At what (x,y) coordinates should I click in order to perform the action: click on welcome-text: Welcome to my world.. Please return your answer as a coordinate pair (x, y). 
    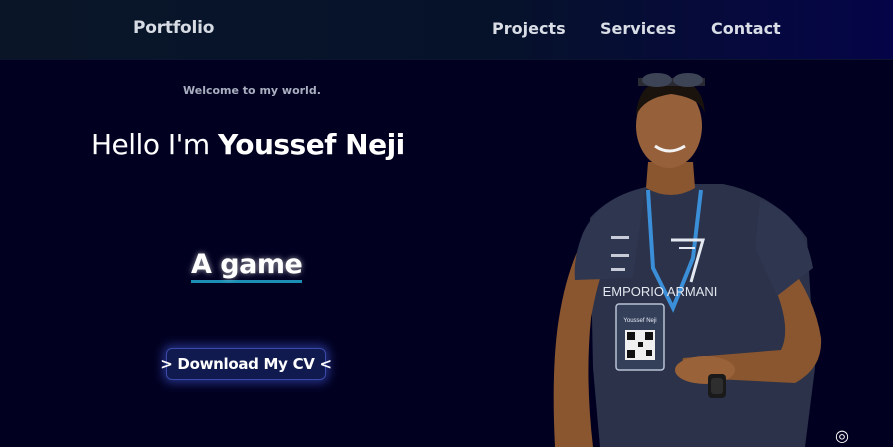
    Looking at the image, I should click on (252, 90).